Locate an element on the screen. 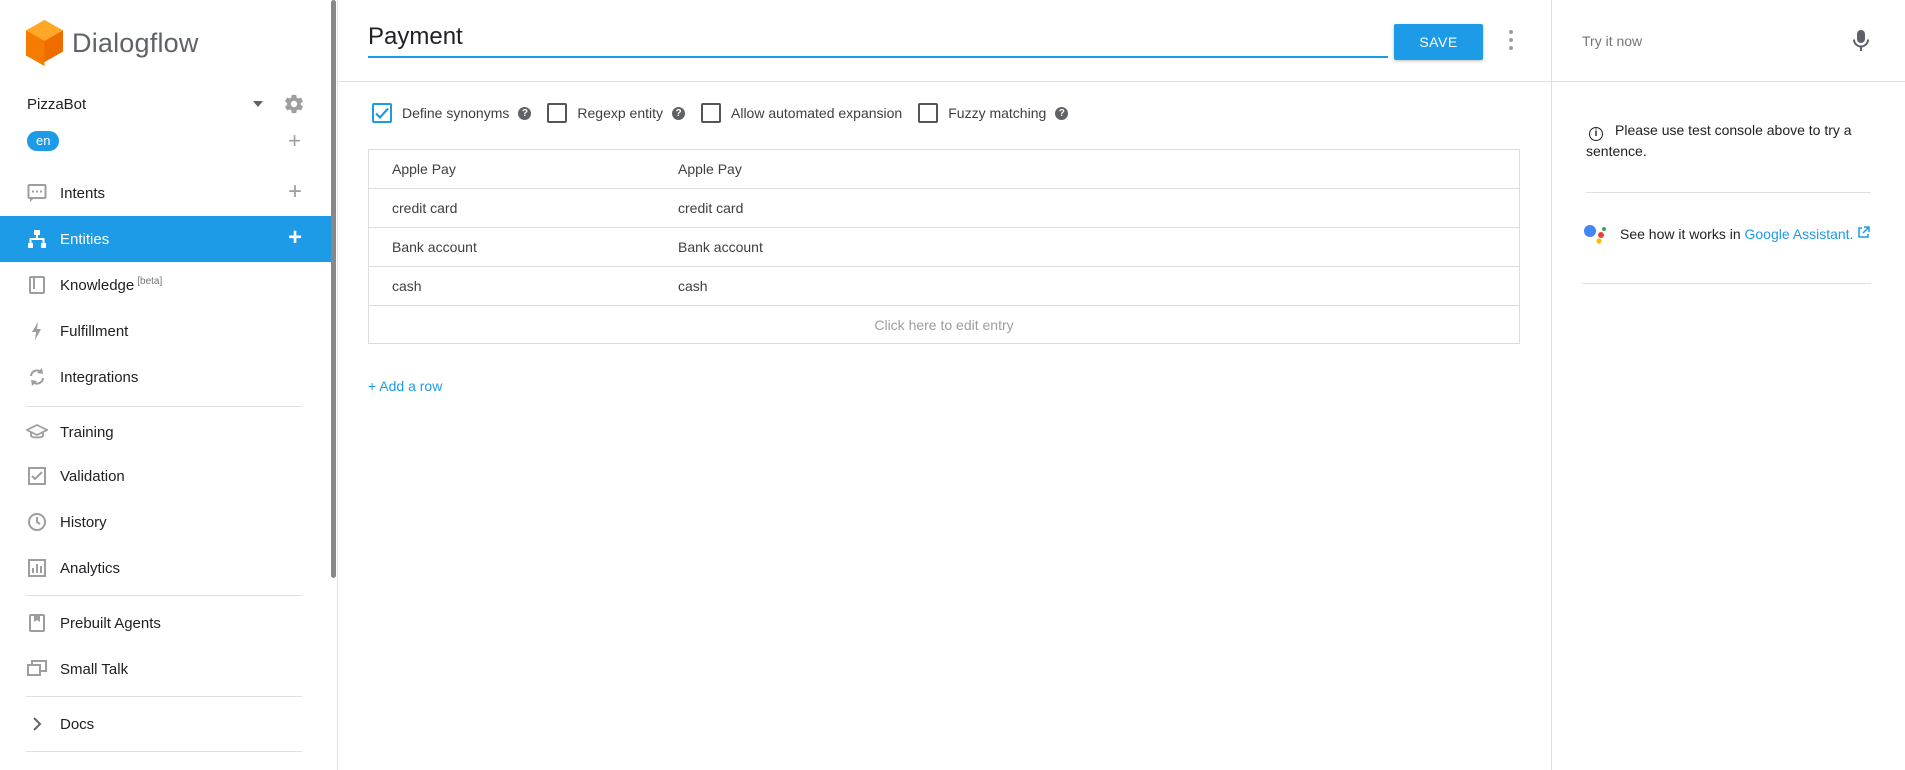 The height and width of the screenshot is (770, 1905). table-row: cash cash is located at coordinates (944, 286).